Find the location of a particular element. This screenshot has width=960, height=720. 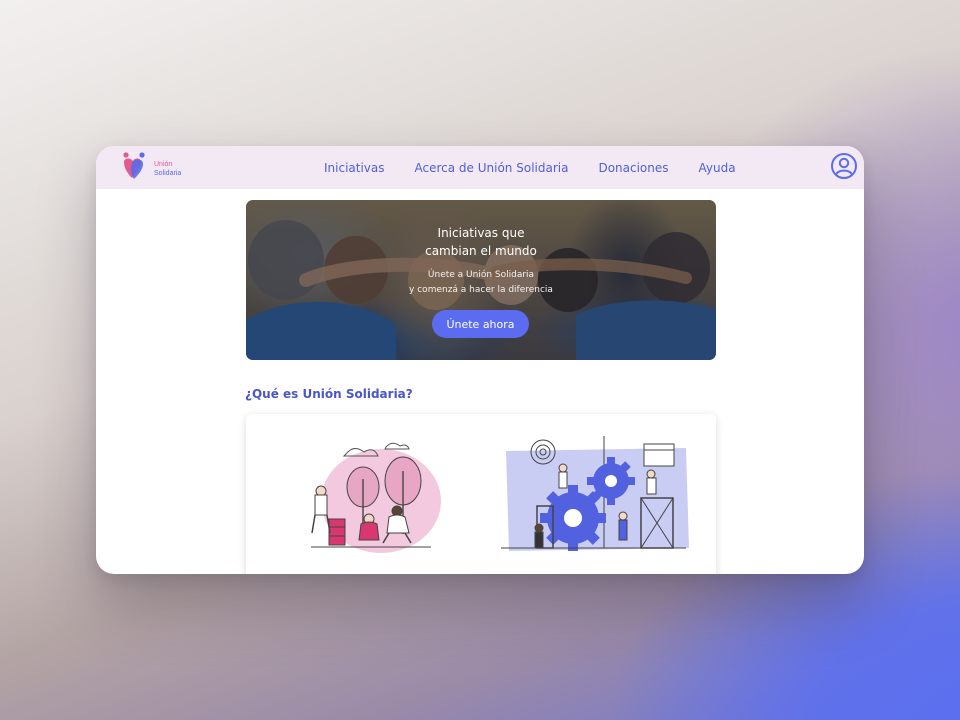

brand-logo: Unión Solidaria is located at coordinates (151, 167).